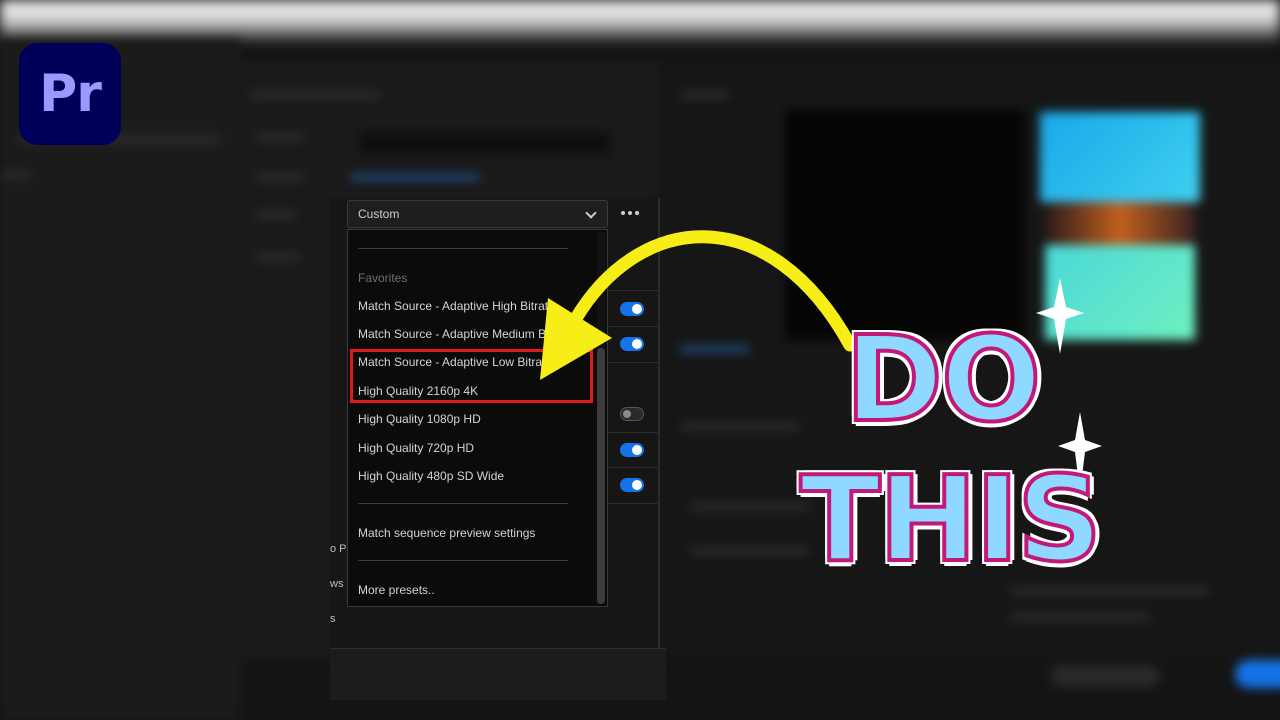  I want to click on do-this-caption: DO THIS, so click(979, 454).